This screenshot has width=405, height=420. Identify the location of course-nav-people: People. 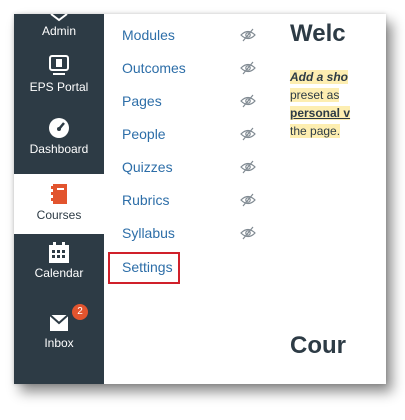
(144, 134).